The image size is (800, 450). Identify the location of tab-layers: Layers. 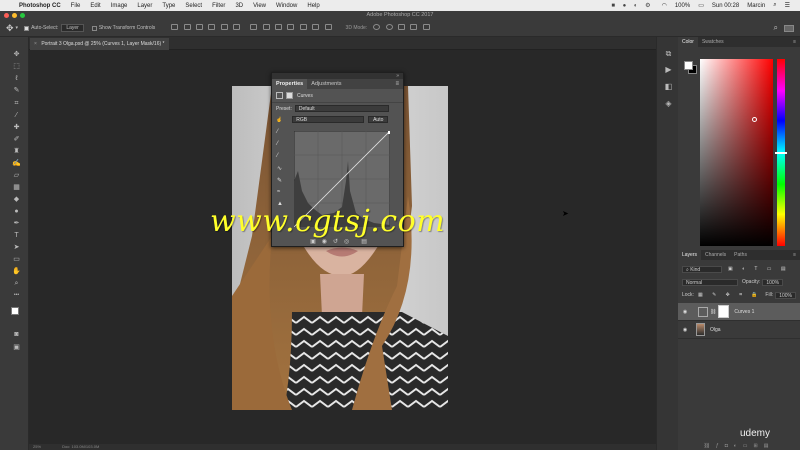
(690, 255).